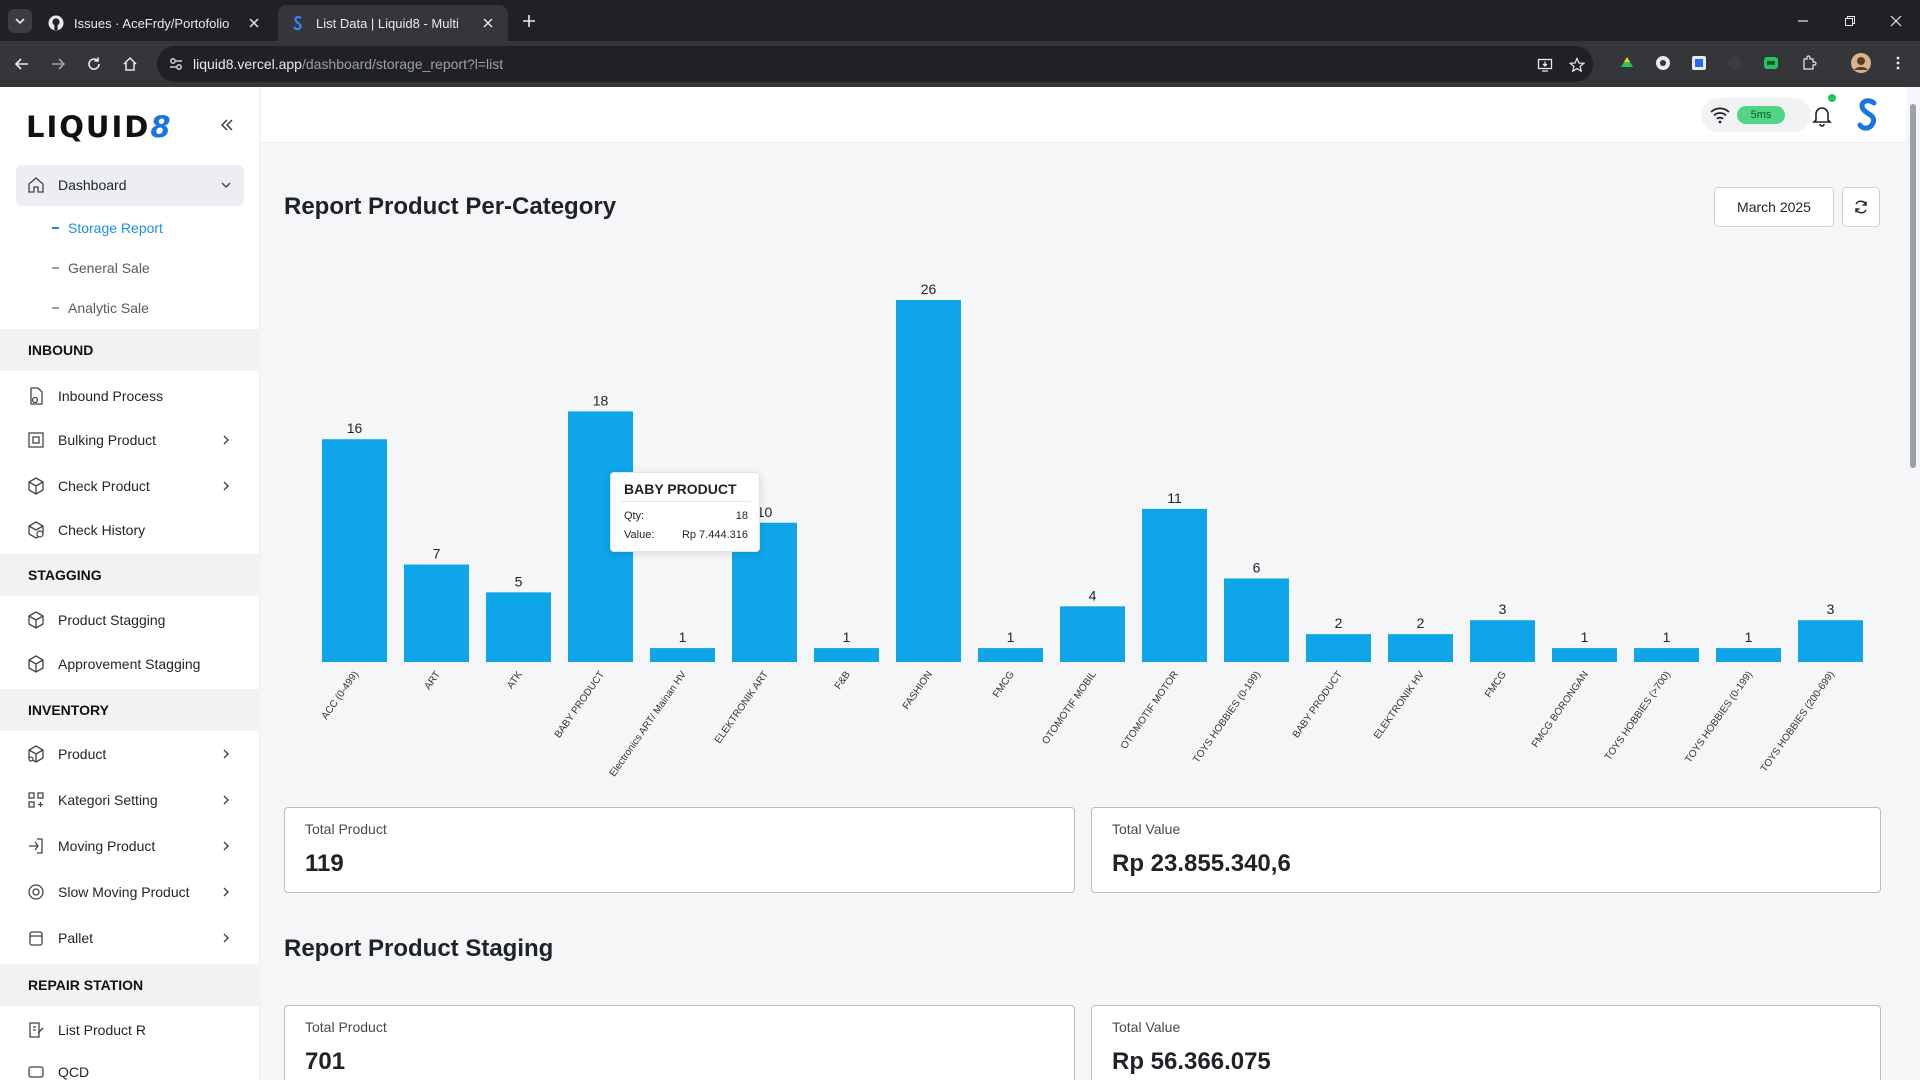 This screenshot has width=1920, height=1080. I want to click on chart-x-tick-label: ELEKTRONIK HV, so click(1399, 705).